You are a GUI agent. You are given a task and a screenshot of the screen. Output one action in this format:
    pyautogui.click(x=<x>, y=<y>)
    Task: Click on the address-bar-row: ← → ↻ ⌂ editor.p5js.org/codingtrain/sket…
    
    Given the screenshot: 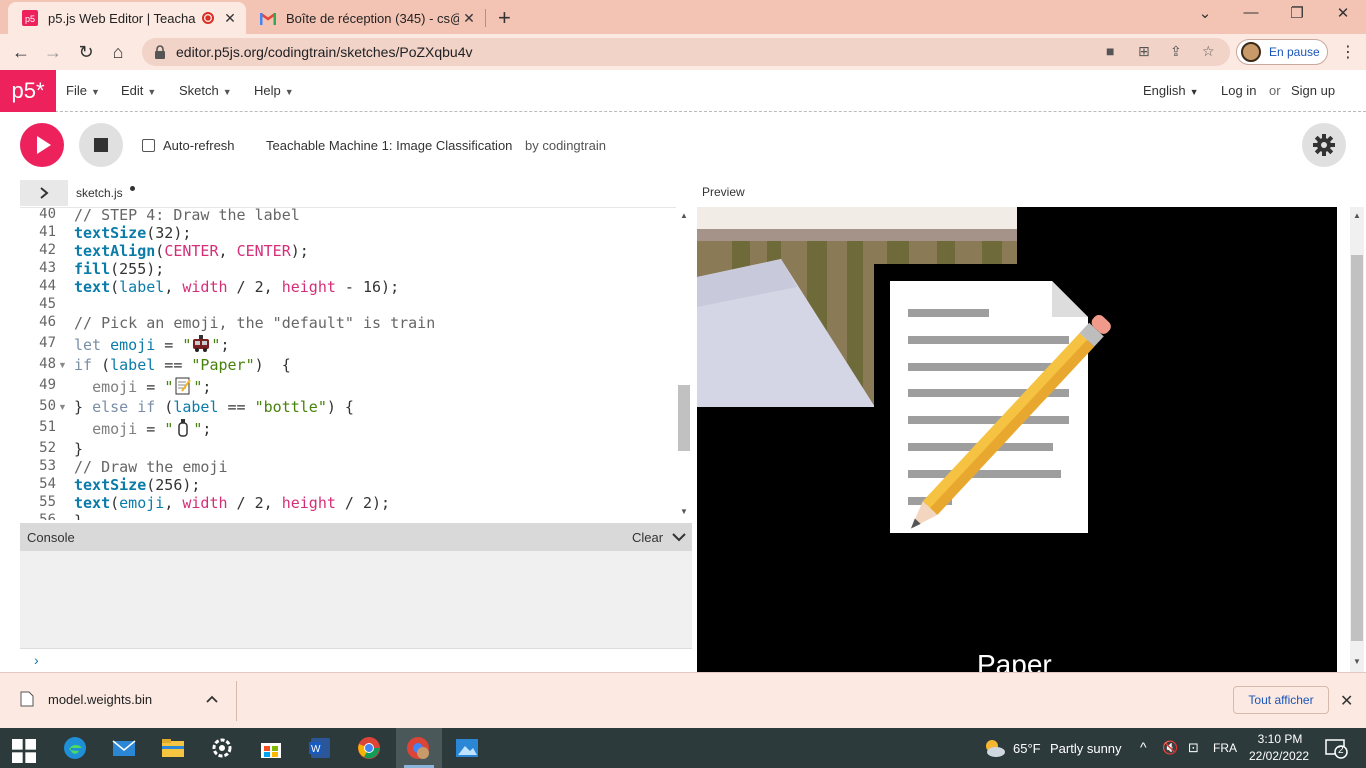 What is the action you would take?
    pyautogui.click(x=683, y=52)
    